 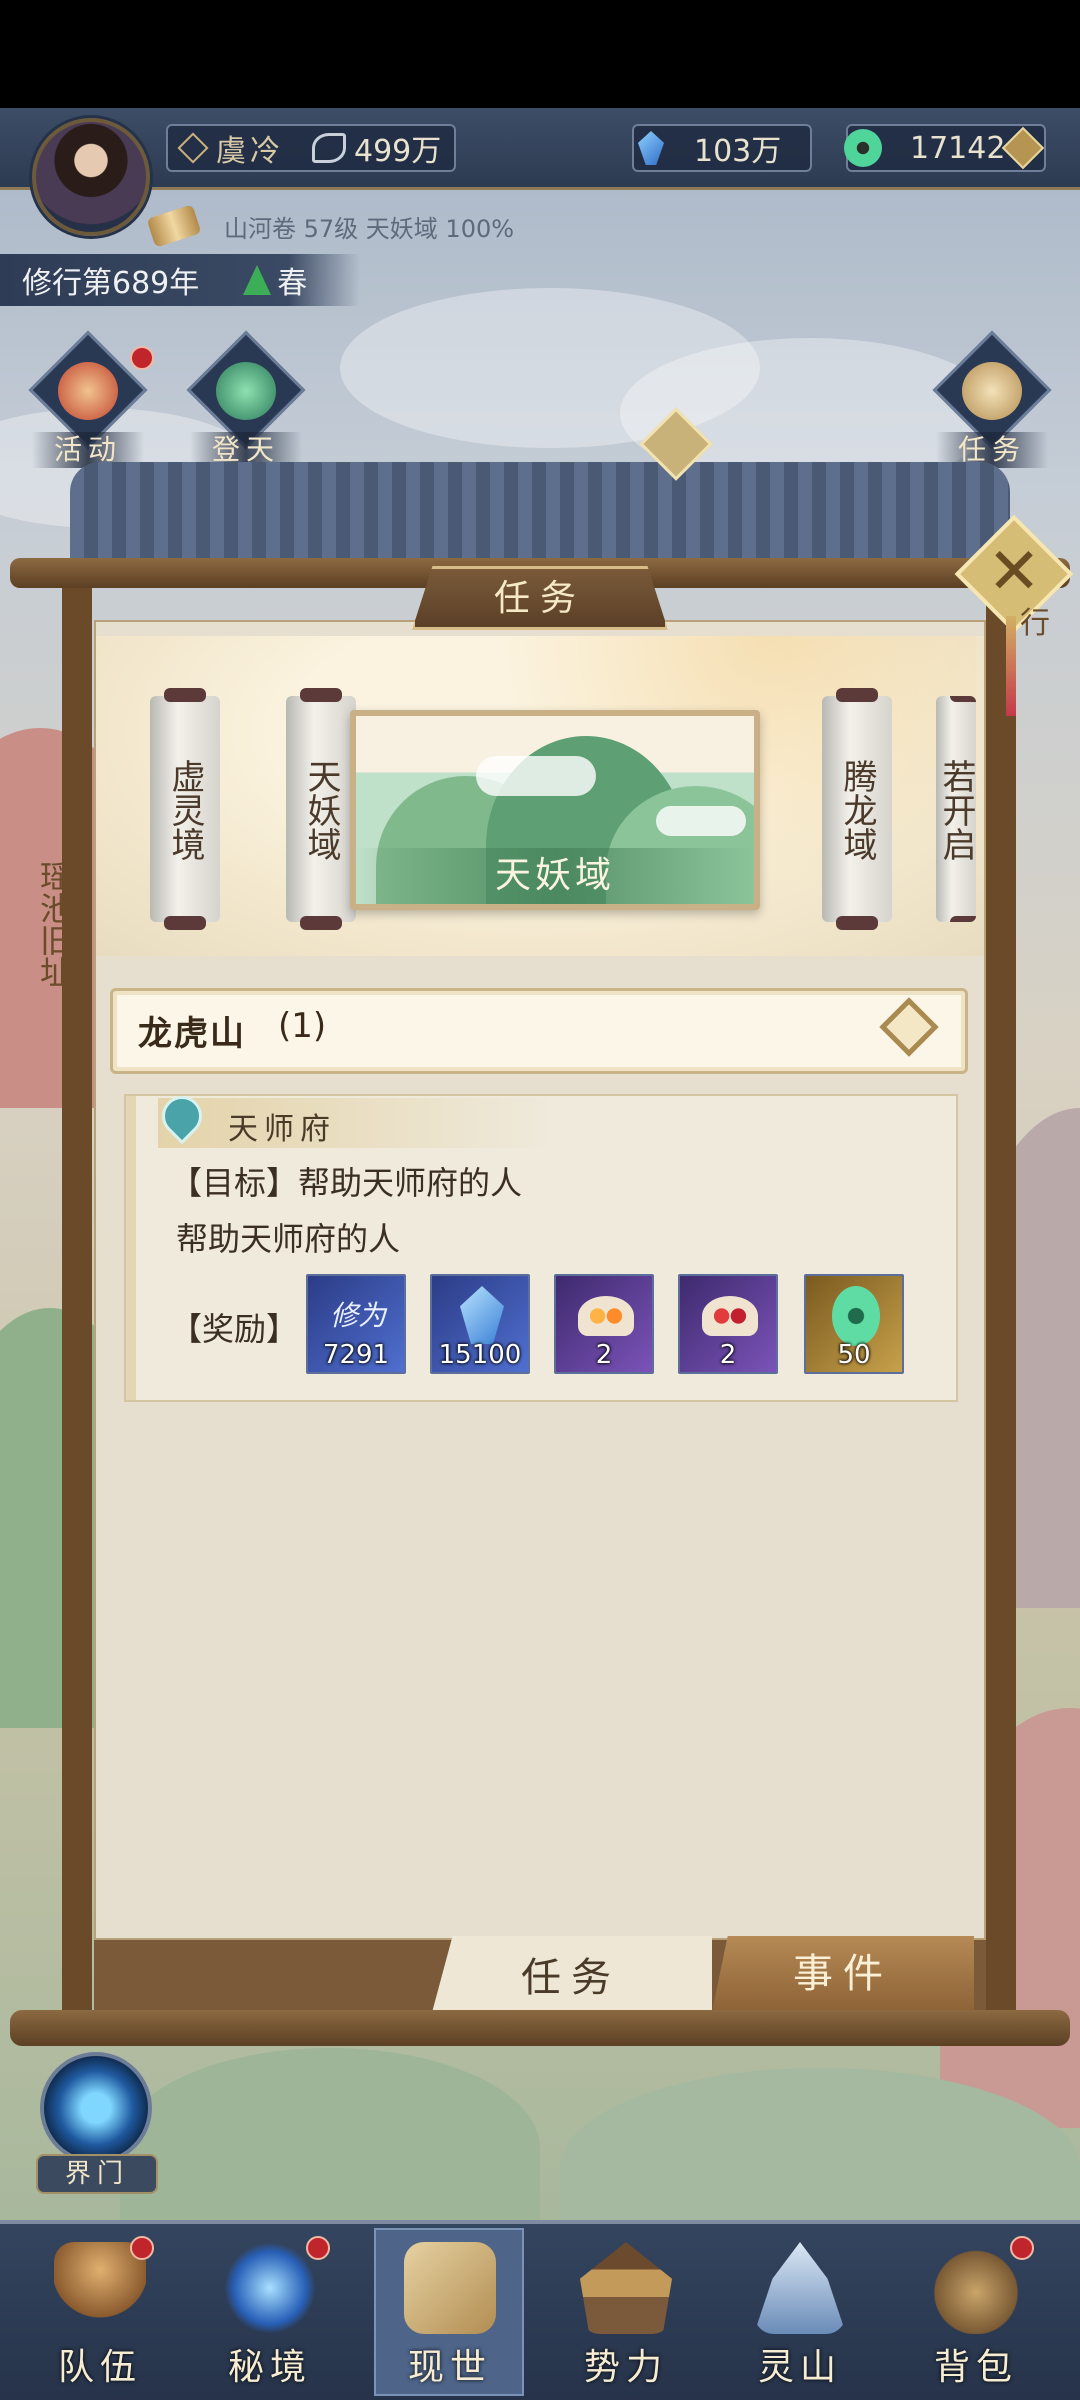 I want to click on nav-world: 现世, so click(x=450, y=2312).